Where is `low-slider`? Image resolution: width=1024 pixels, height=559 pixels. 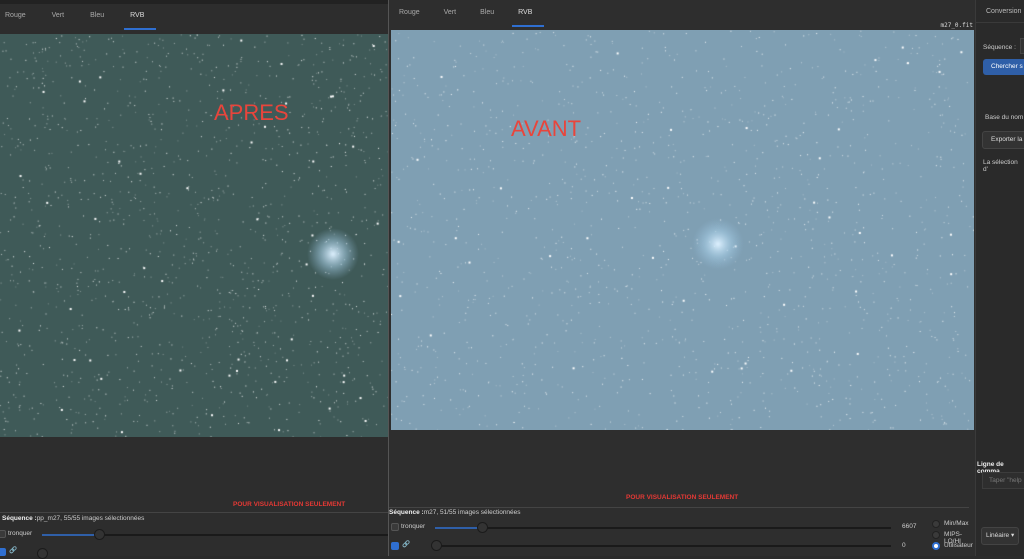 low-slider is located at coordinates (663, 546).